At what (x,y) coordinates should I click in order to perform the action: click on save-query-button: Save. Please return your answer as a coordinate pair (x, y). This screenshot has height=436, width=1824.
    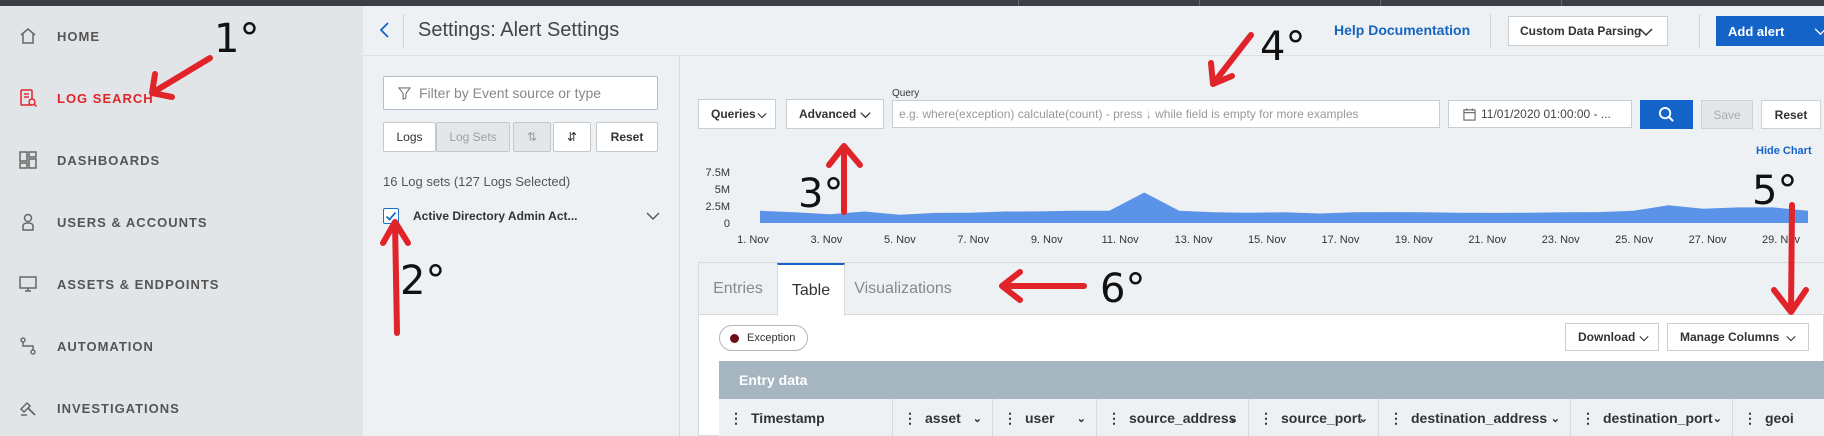
    Looking at the image, I should click on (1727, 114).